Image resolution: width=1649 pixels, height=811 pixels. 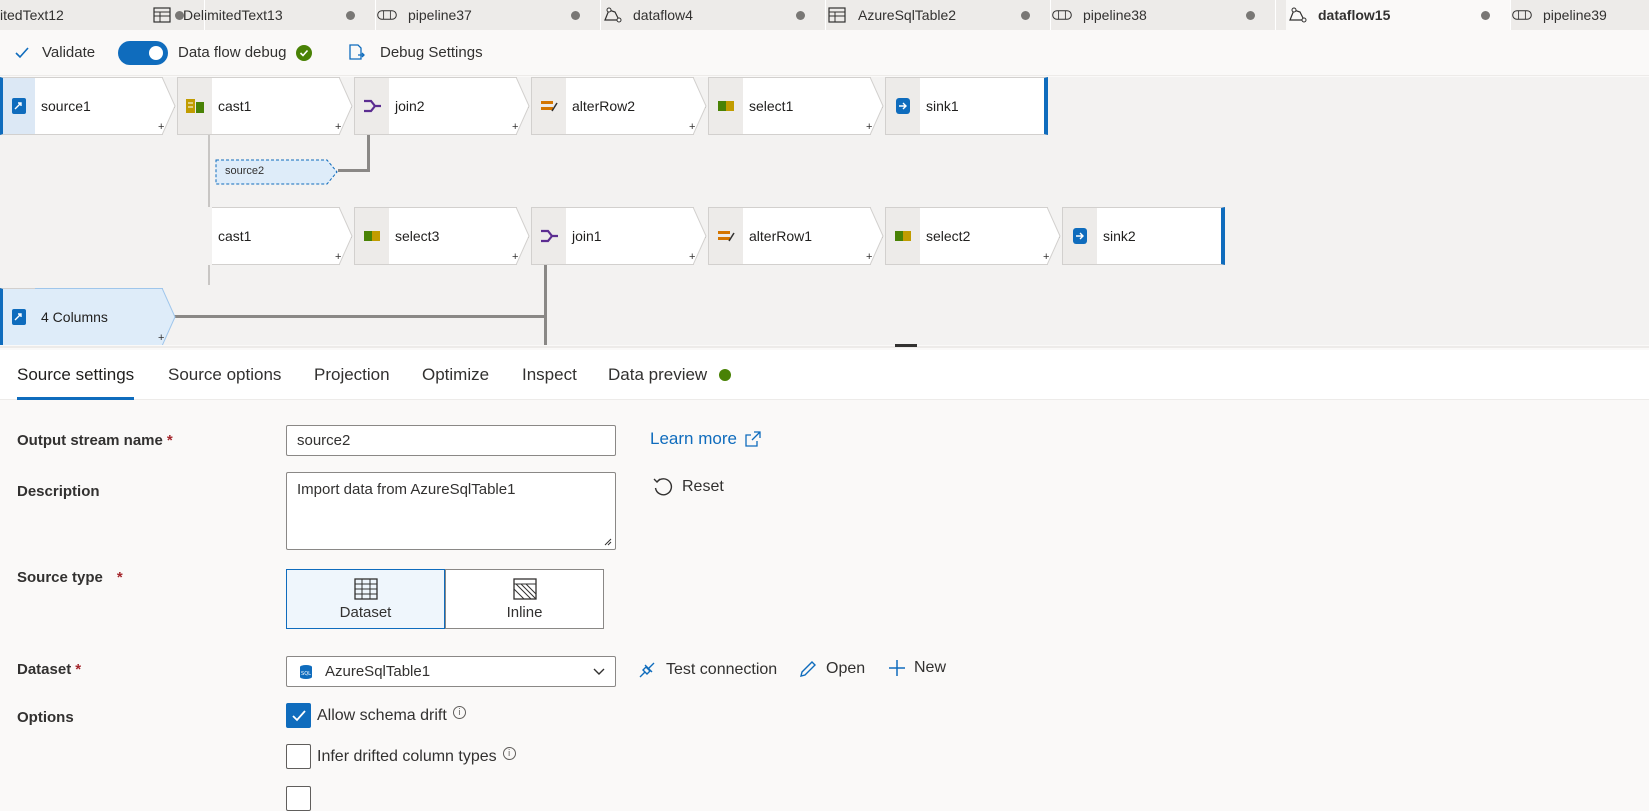 I want to click on tab-label: Projection, so click(x=352, y=374).